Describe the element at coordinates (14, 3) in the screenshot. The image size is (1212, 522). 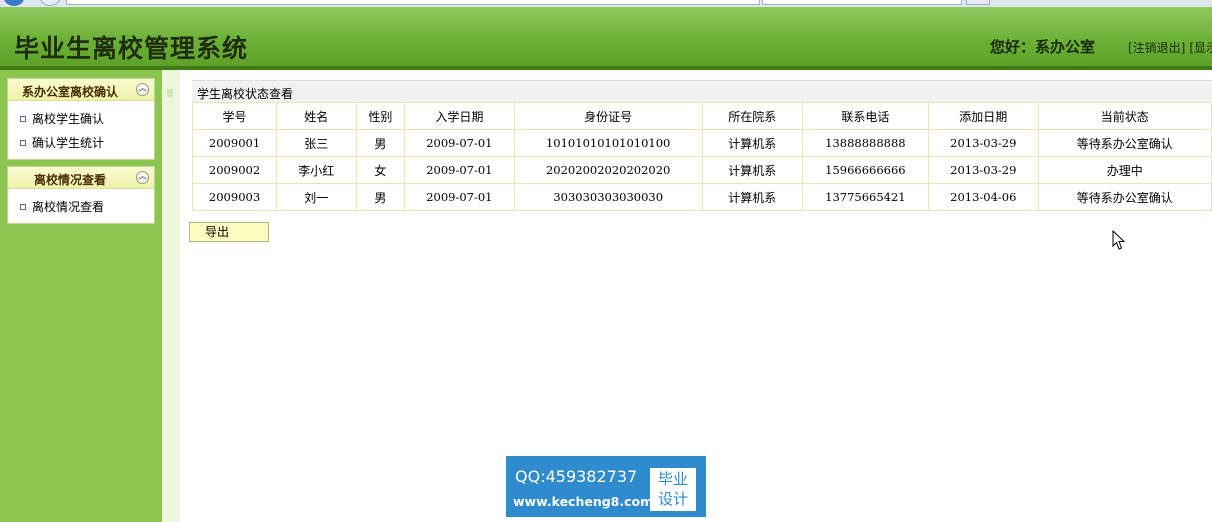
I see `back-button` at that location.